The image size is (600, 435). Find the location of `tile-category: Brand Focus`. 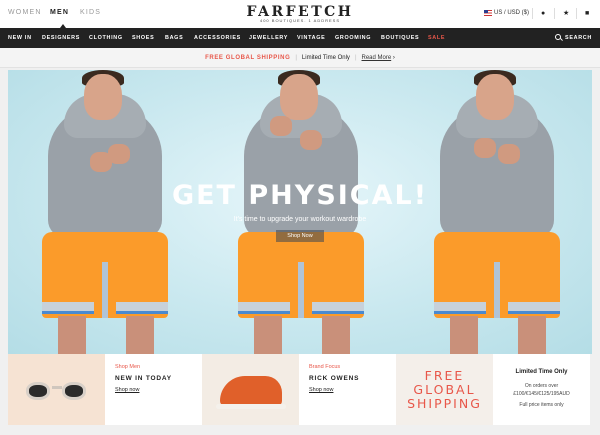

tile-category: Brand Focus is located at coordinates (325, 367).